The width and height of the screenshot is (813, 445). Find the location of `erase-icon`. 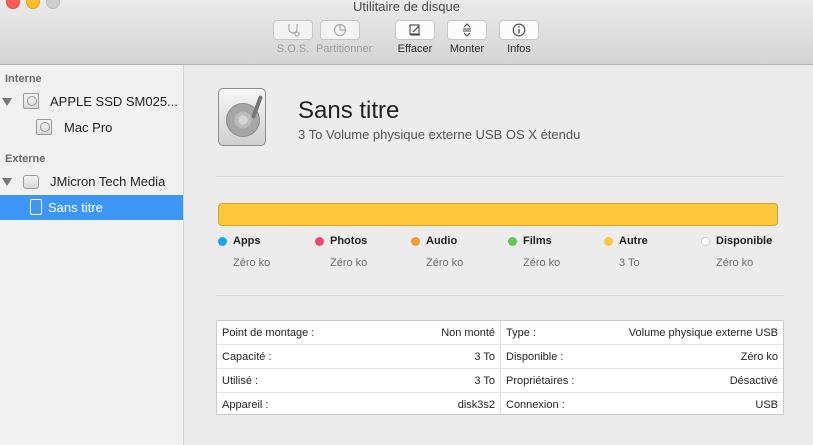

erase-icon is located at coordinates (414, 30).